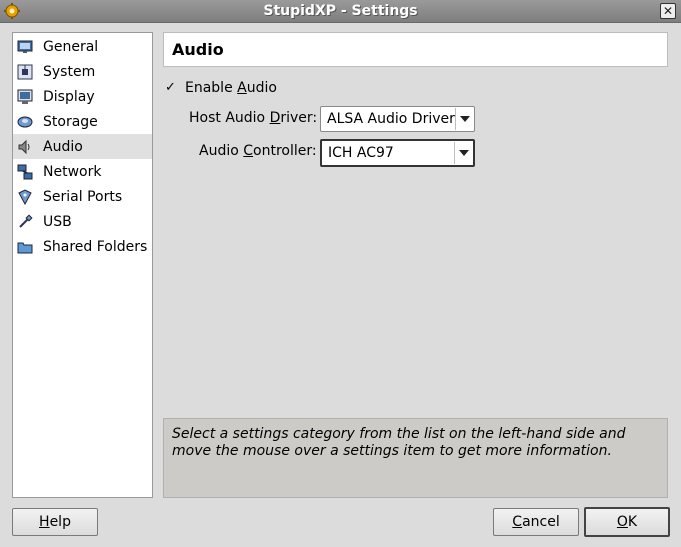  I want to click on enable-audio-checkbox: ✓ Enable Audio, so click(221, 88).